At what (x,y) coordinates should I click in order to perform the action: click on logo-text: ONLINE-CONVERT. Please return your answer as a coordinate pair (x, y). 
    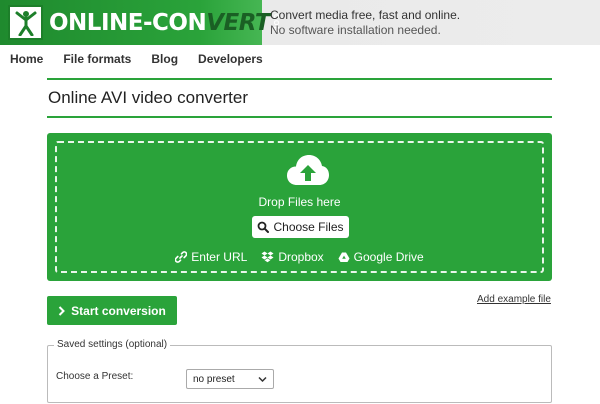
    Looking at the image, I should click on (160, 22).